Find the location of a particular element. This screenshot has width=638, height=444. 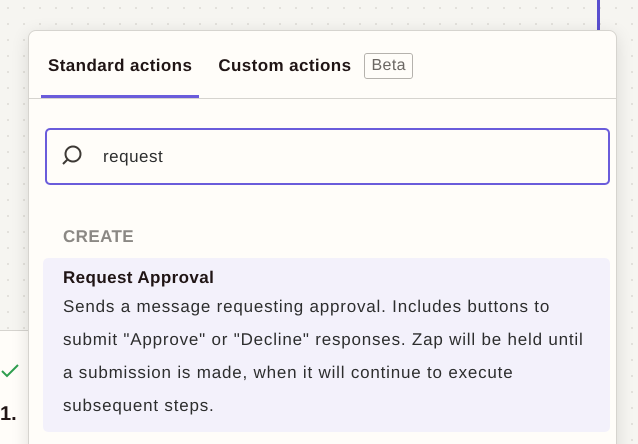

connector-line is located at coordinates (598, 15).